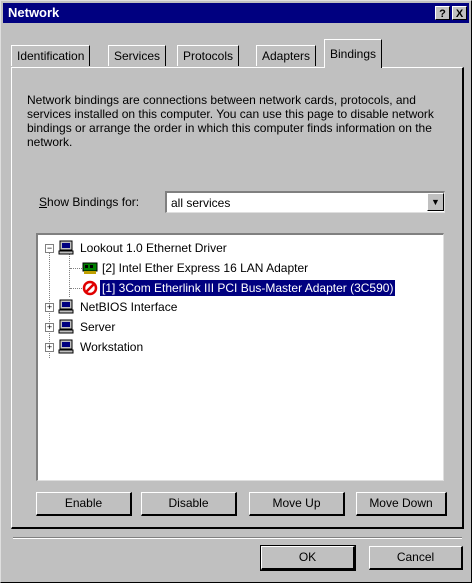 The width and height of the screenshot is (472, 583). I want to click on window-title: Network, so click(34, 12).